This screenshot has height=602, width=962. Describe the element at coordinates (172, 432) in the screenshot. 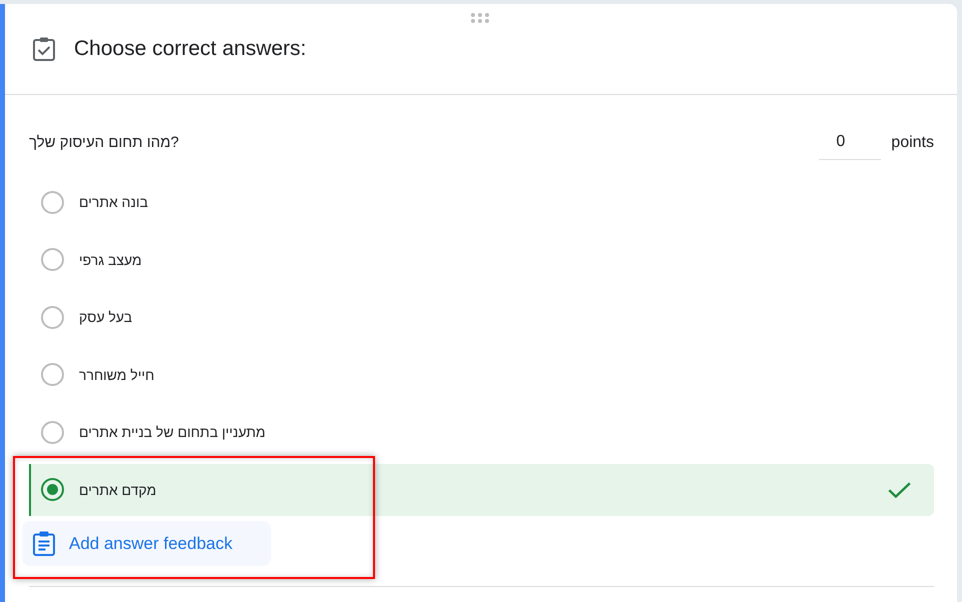

I see `option-label: מתעניין בתחום של בניית אתרים` at that location.